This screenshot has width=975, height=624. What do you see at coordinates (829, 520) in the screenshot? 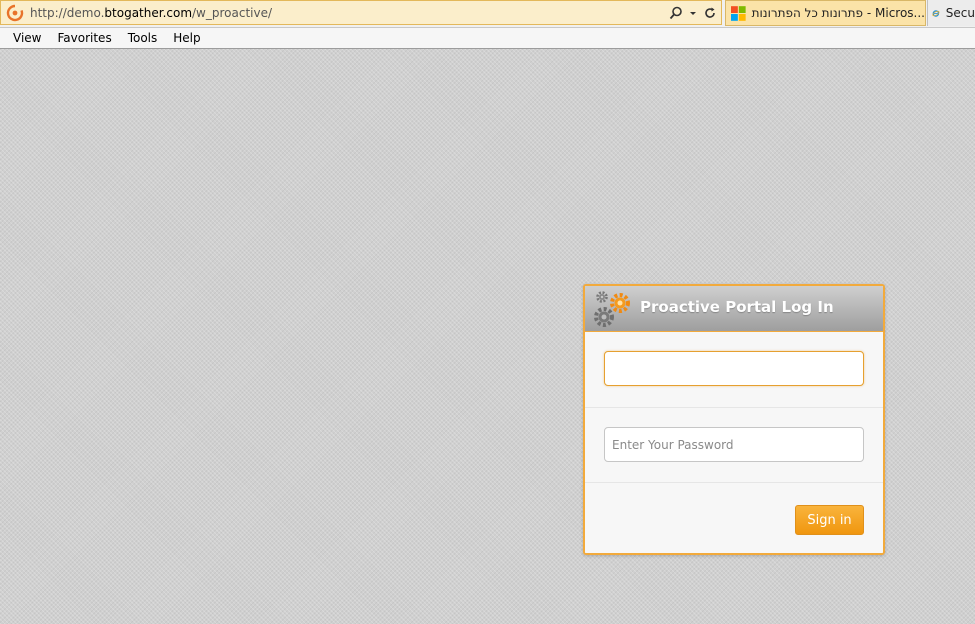
I see `sign-in-button: Sign in` at bounding box center [829, 520].